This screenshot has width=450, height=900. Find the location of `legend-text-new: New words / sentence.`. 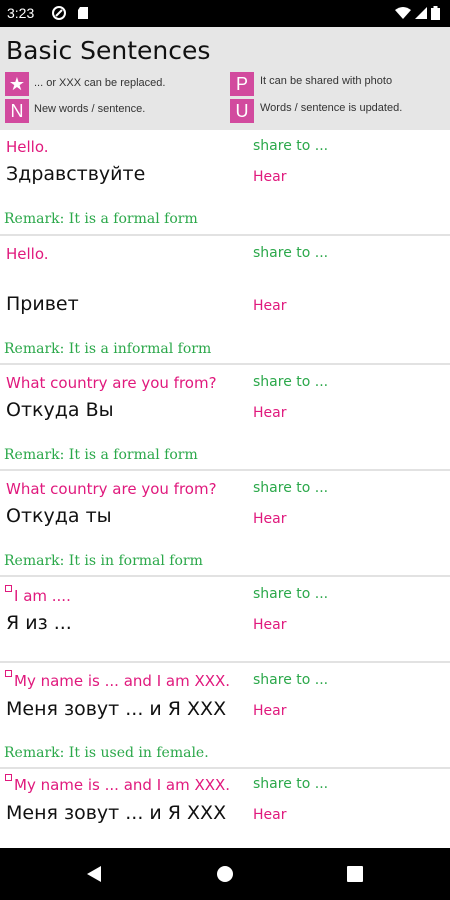

legend-text-new: New words / sentence. is located at coordinates (90, 109).